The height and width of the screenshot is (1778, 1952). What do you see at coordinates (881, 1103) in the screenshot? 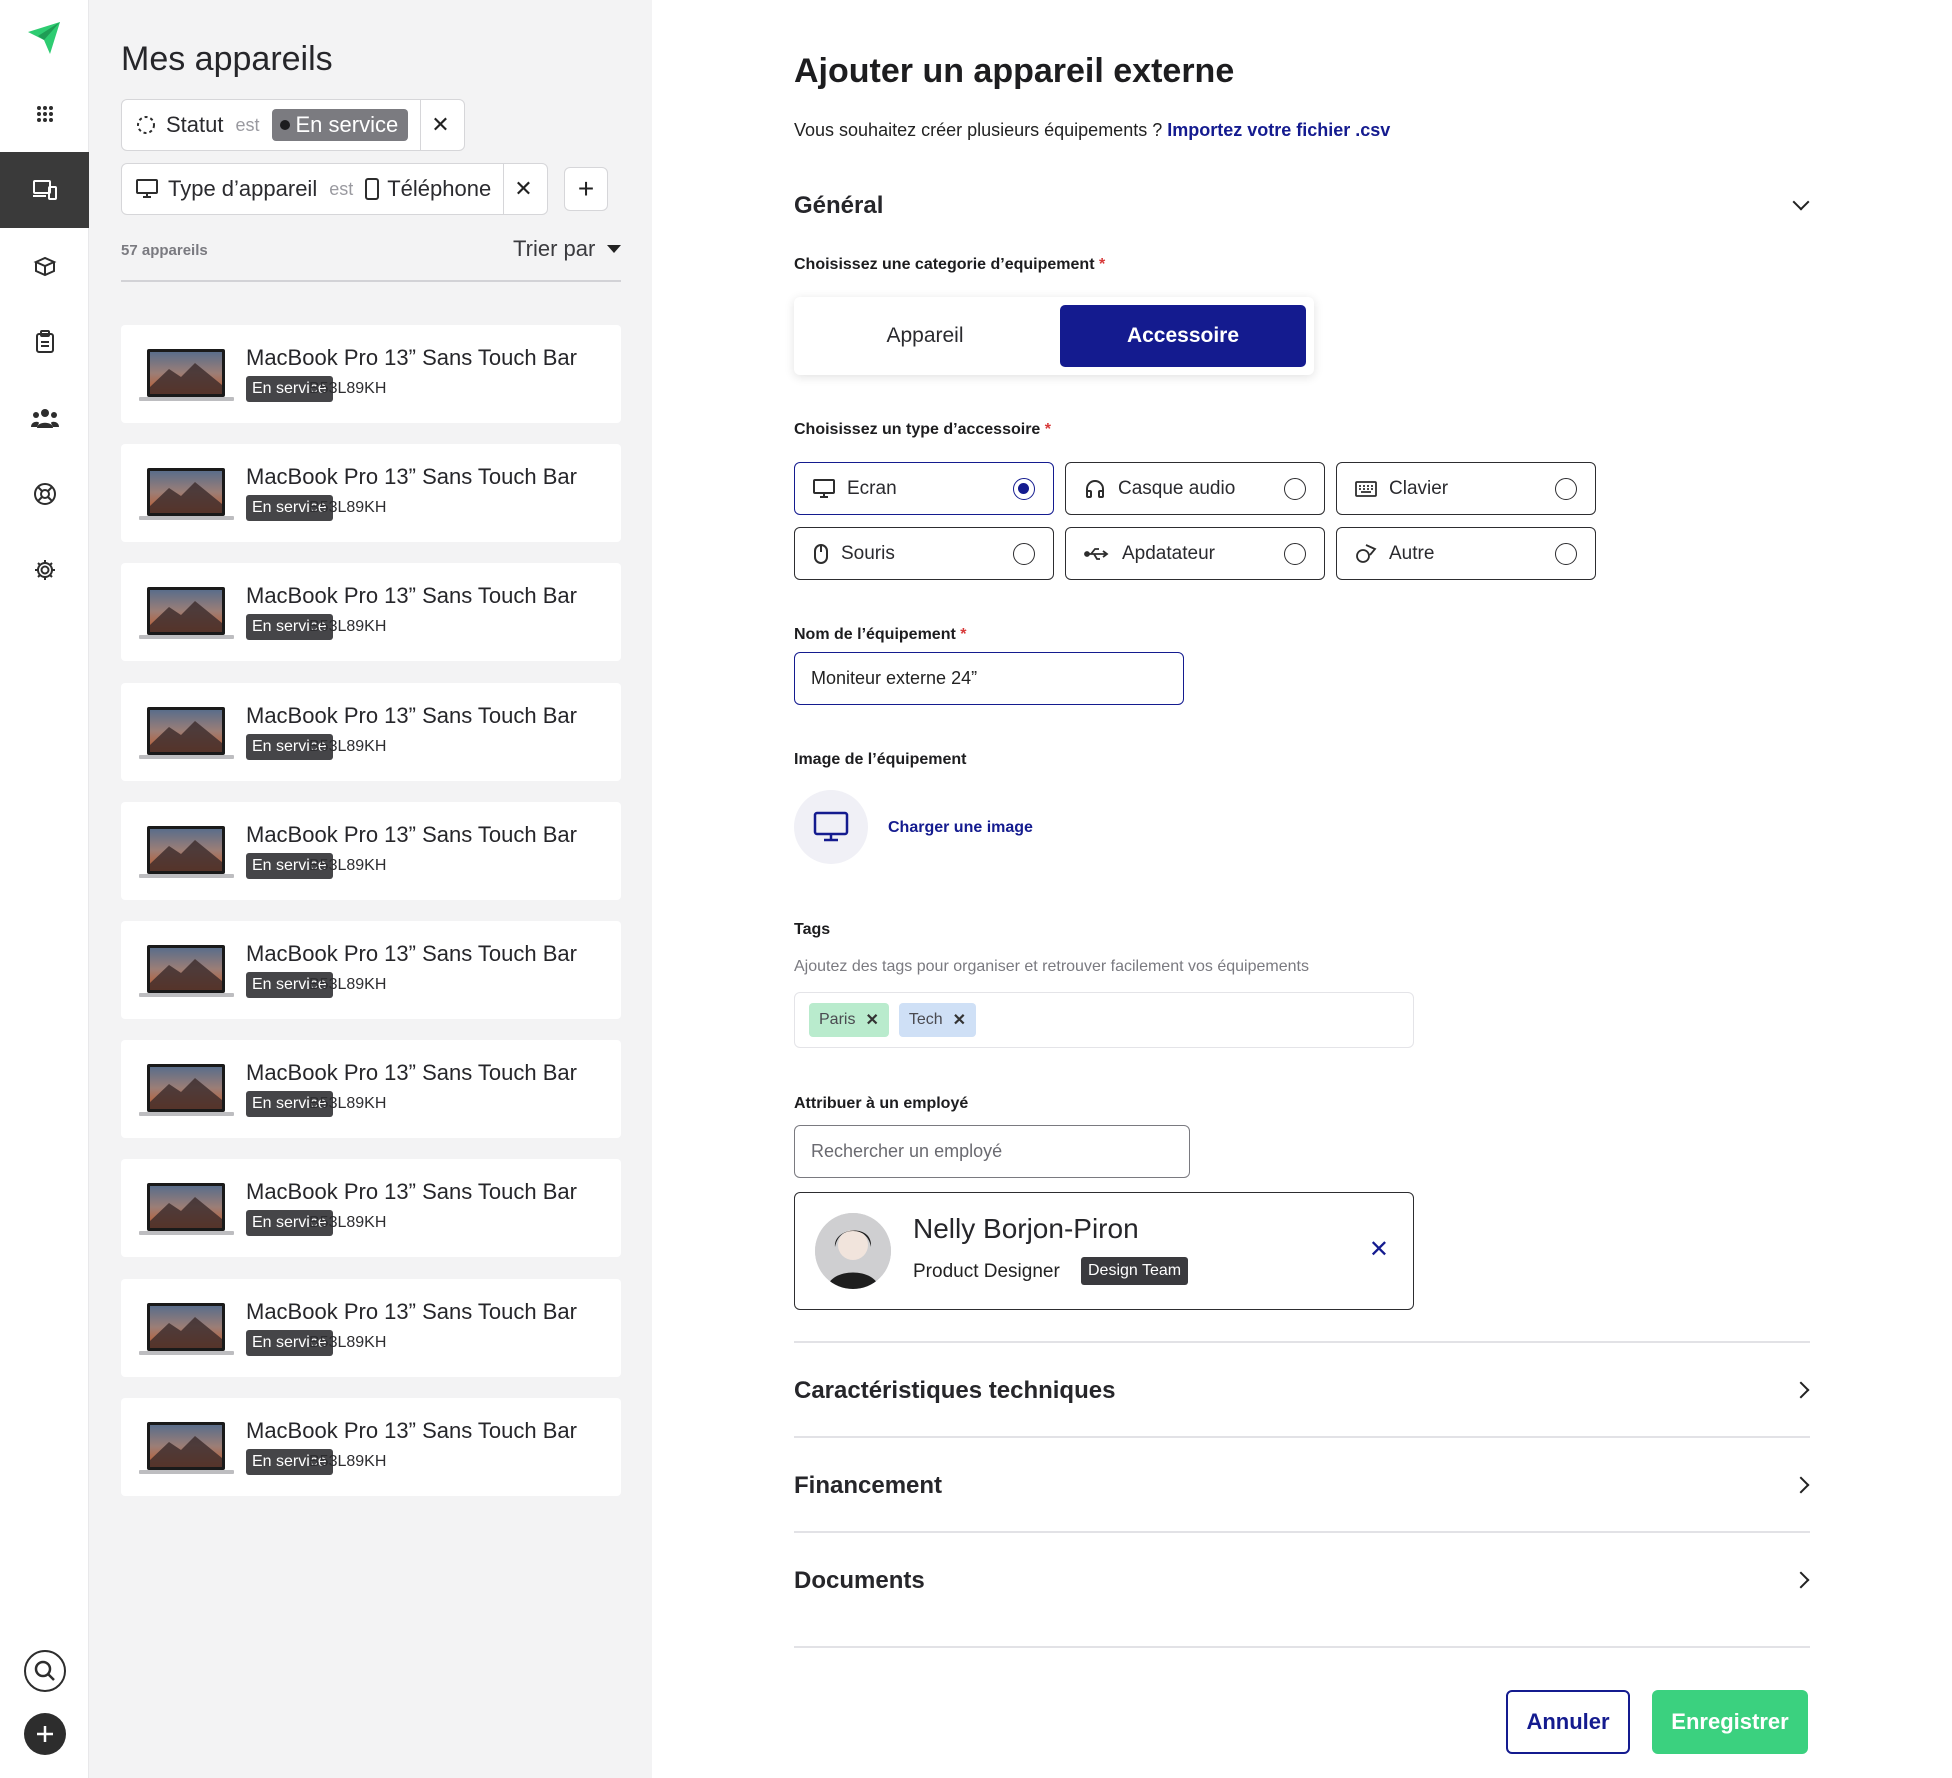
I see `assign-label: Attribuer à un employé` at bounding box center [881, 1103].